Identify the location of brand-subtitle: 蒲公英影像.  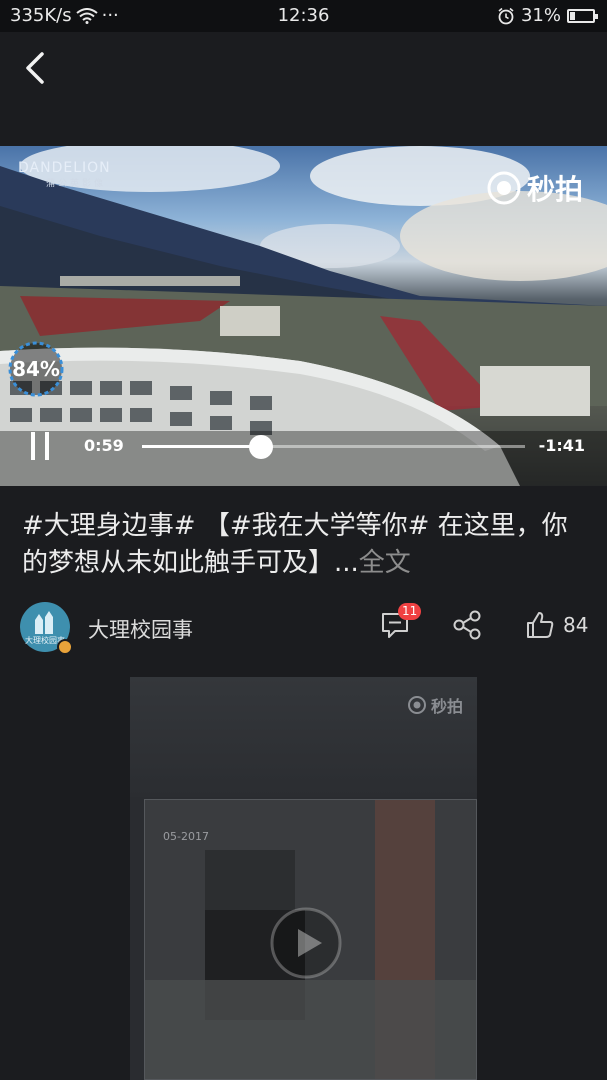
(76, 184).